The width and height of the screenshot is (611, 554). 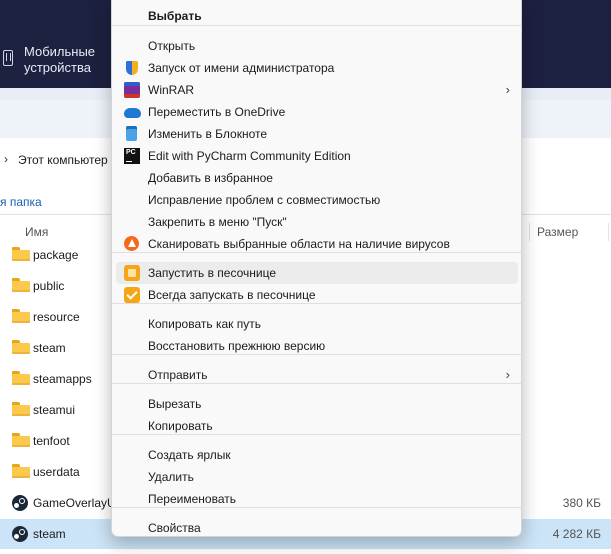 What do you see at coordinates (317, 295) in the screenshot?
I see `menu-item-13: Всегда запускать в песочнице` at bounding box center [317, 295].